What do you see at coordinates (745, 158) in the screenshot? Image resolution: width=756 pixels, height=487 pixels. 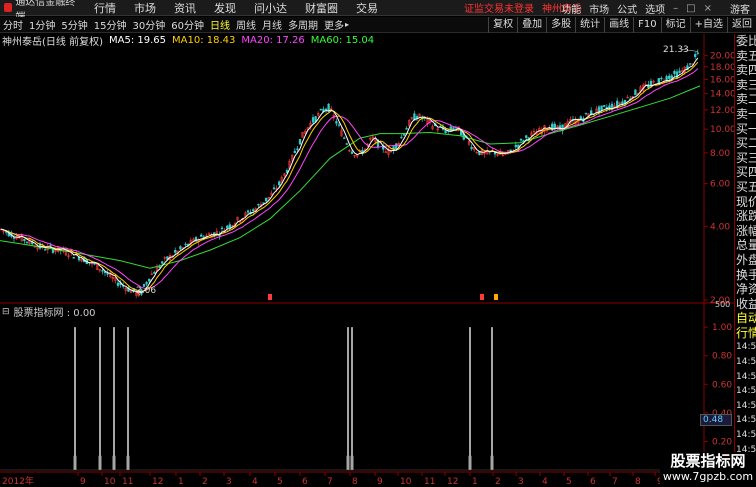 I see `quote-panel-item: 买三` at bounding box center [745, 158].